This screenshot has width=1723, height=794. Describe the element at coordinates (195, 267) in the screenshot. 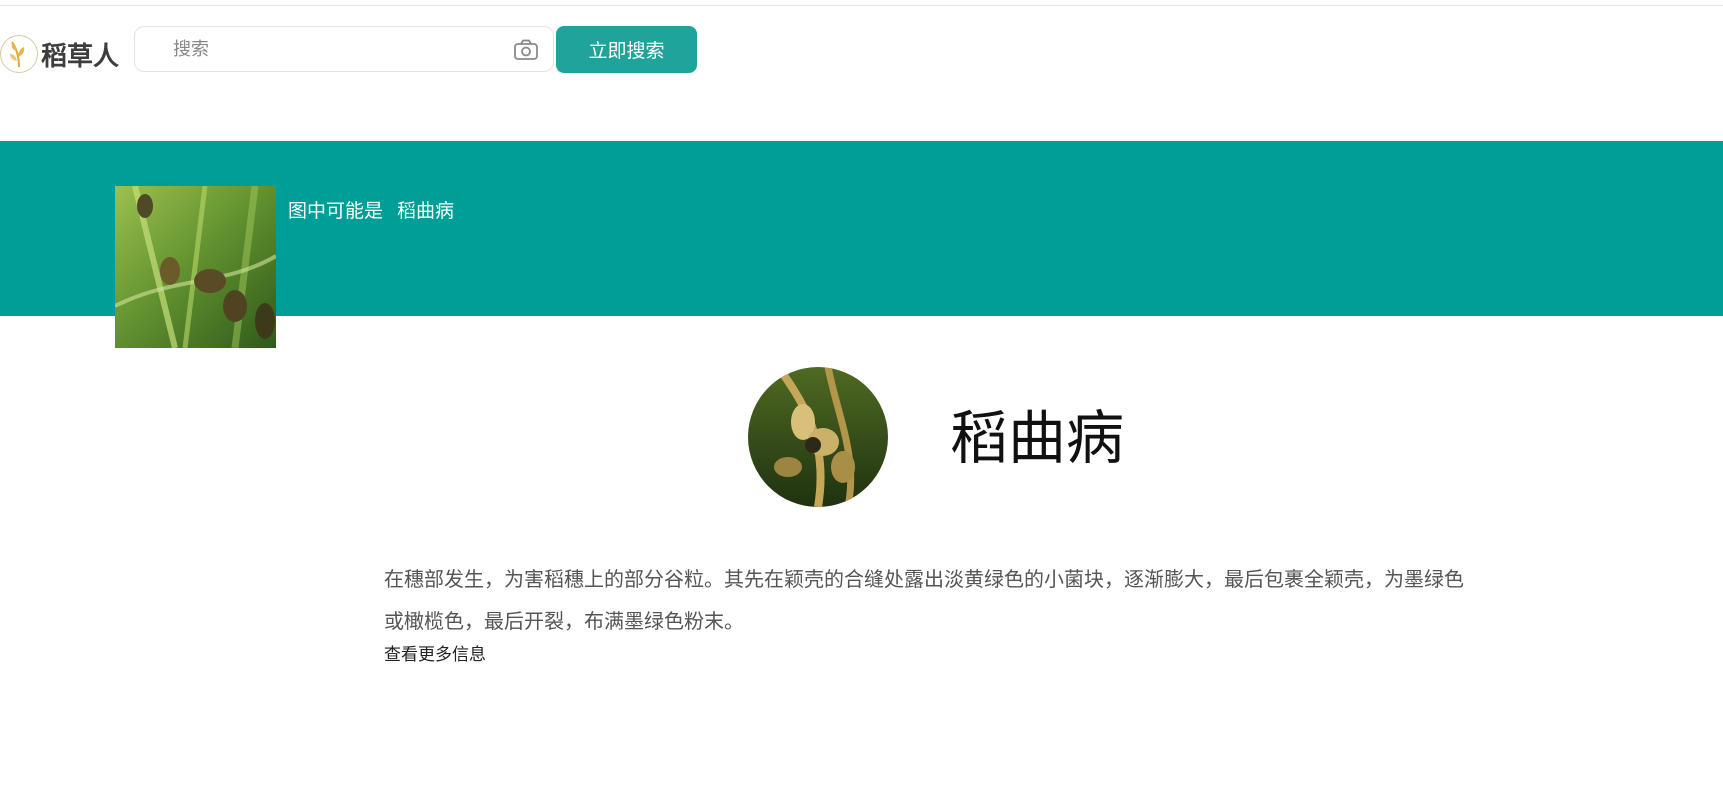

I see `uploaded-image-thumbnail` at that location.